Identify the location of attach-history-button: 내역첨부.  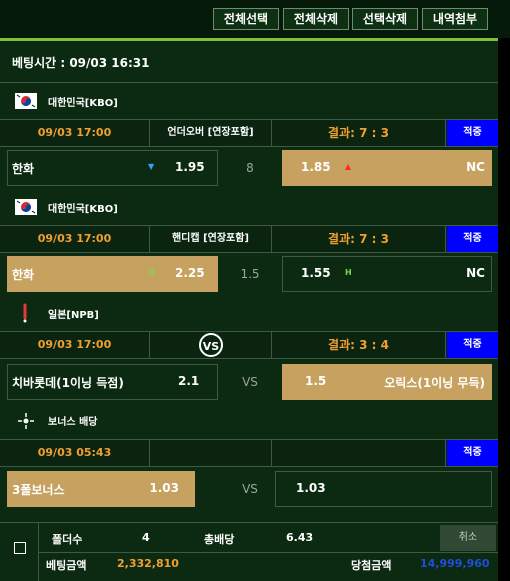
(455, 19).